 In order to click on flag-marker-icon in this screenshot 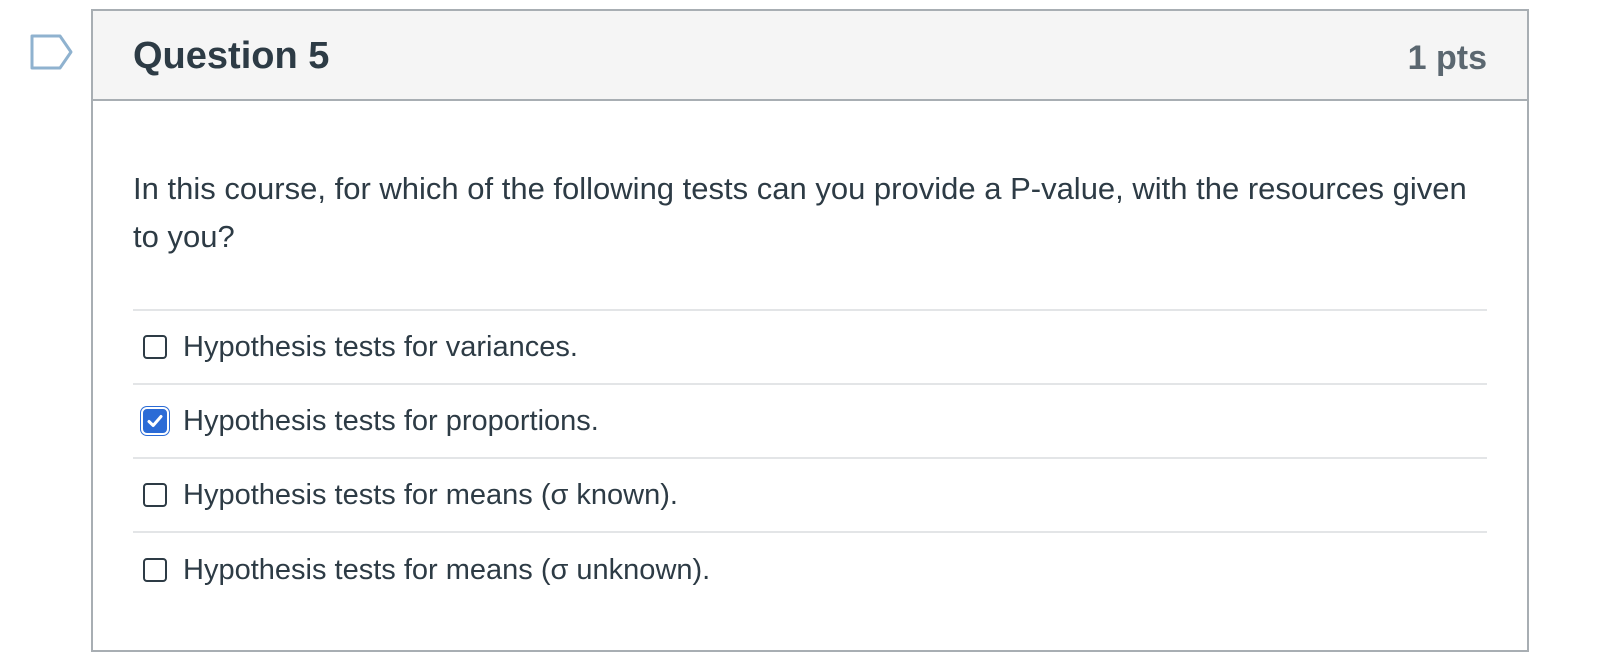, I will do `click(52, 52)`.